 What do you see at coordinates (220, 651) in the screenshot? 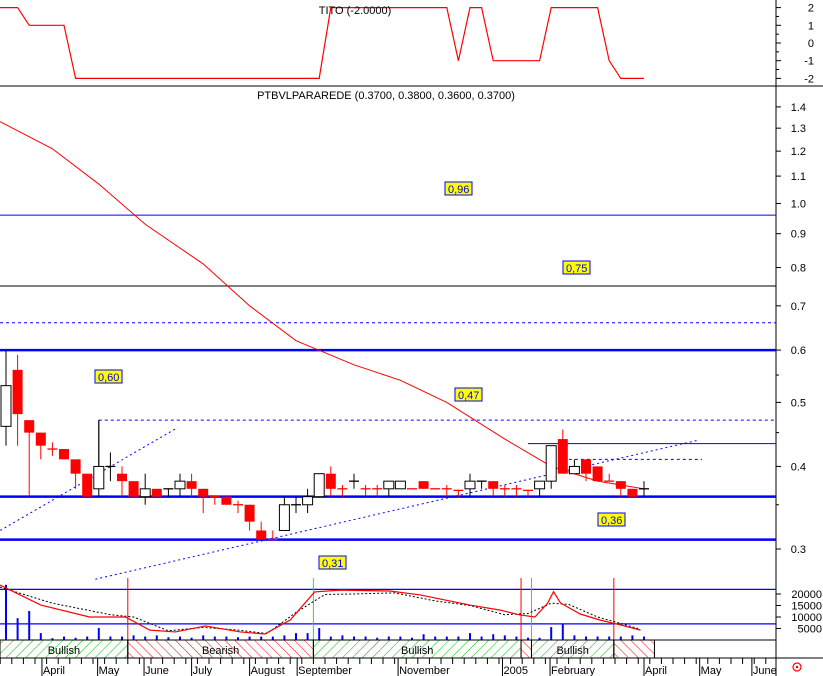
I see `trend-band-label: Bearish` at bounding box center [220, 651].